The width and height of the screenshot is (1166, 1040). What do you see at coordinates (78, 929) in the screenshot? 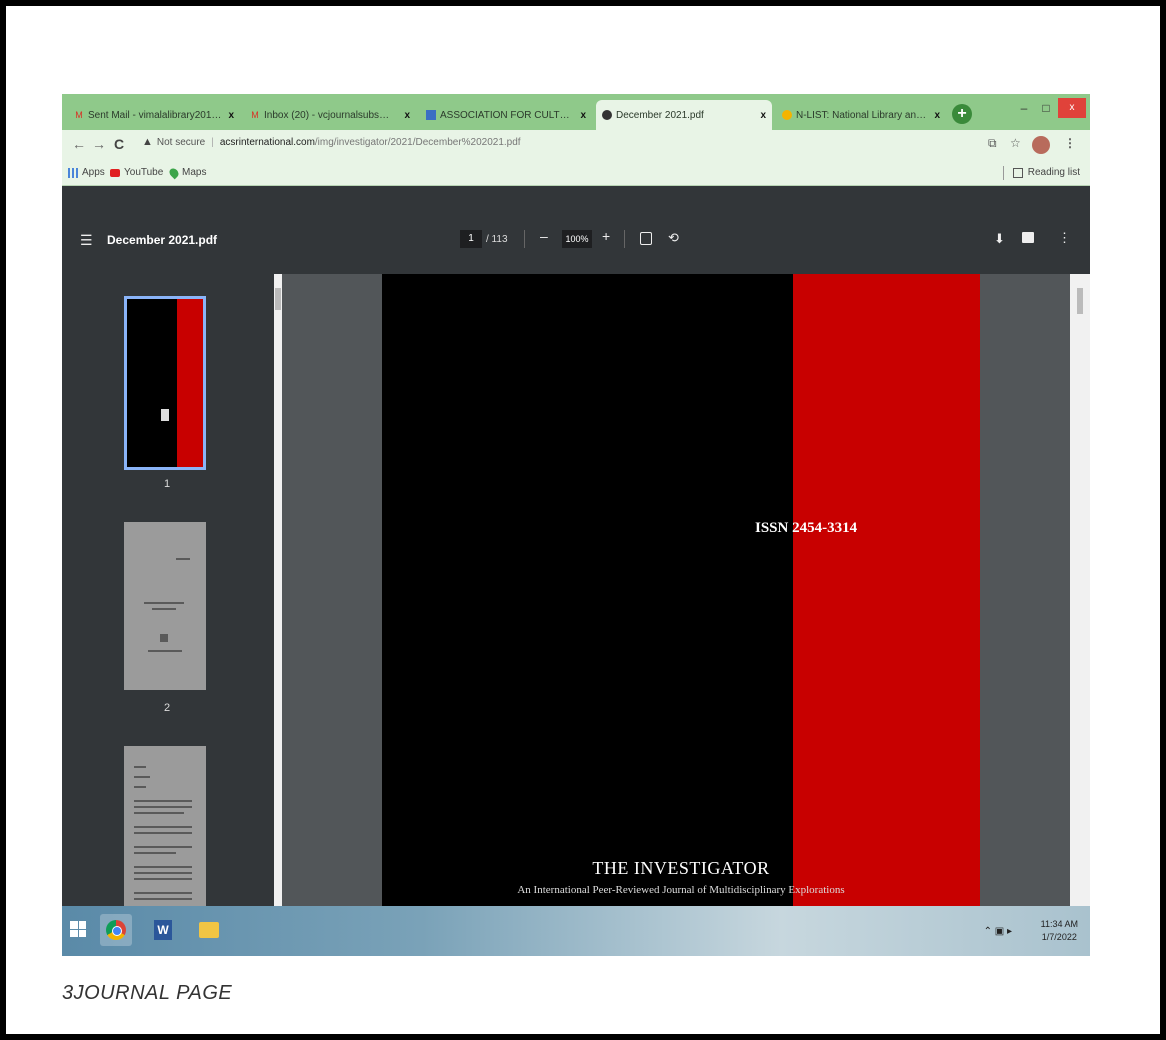
I see `windows-start-button` at bounding box center [78, 929].